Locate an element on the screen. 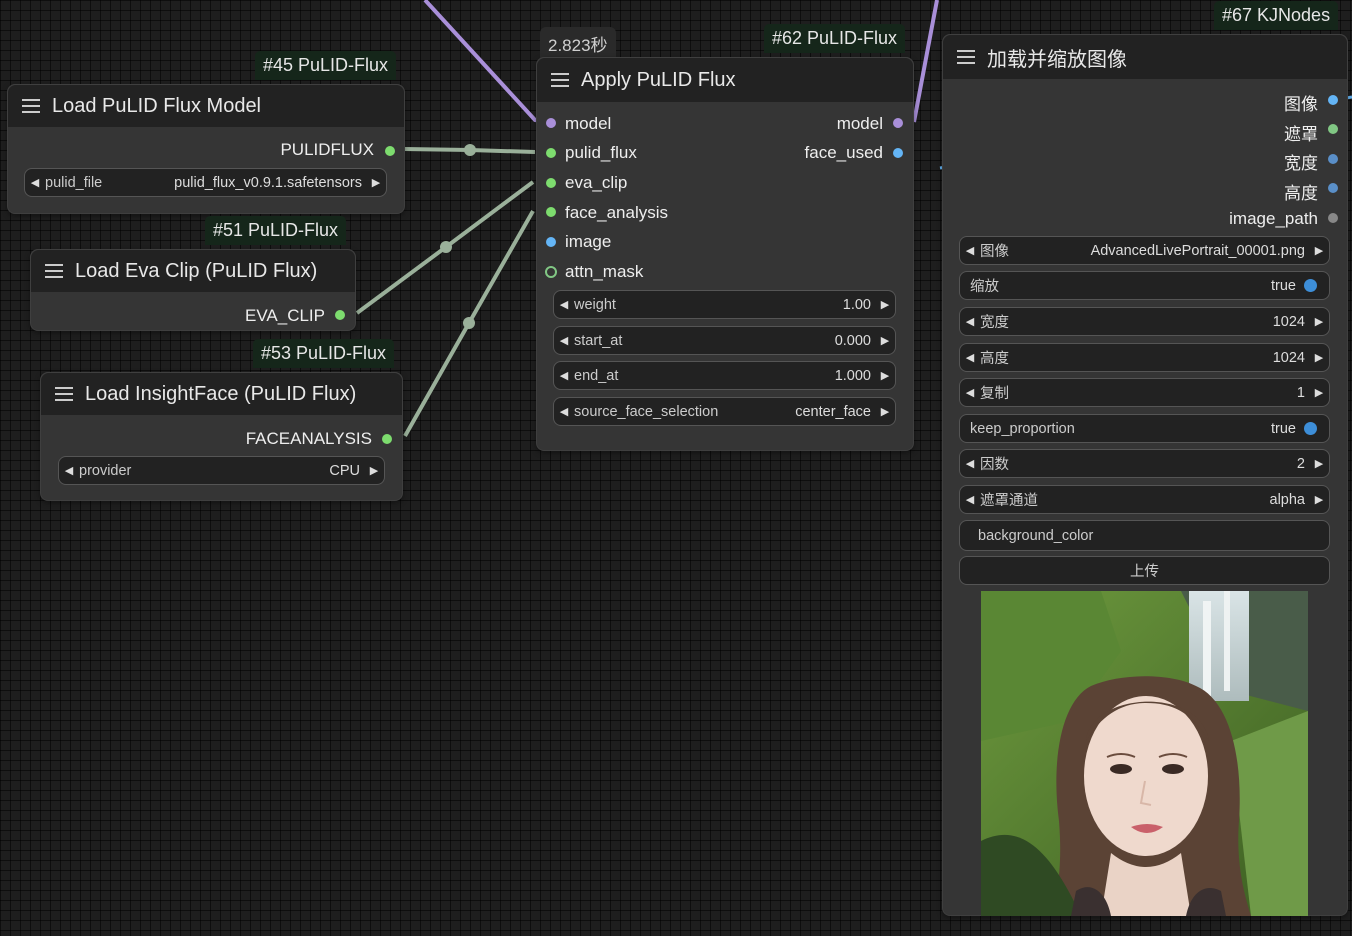 The height and width of the screenshot is (936, 1352). source-face-selection-combo: ◀ source_face_selection center_face ▶ is located at coordinates (724, 411).